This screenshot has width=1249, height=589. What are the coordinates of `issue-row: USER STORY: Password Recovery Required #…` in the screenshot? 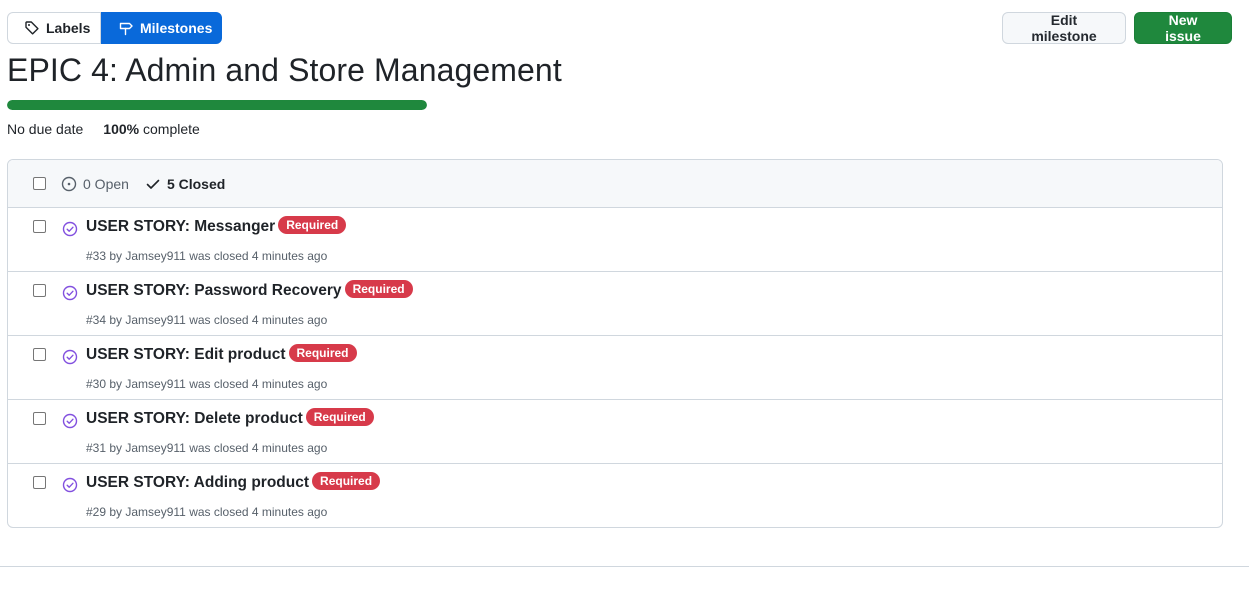 It's located at (615, 304).